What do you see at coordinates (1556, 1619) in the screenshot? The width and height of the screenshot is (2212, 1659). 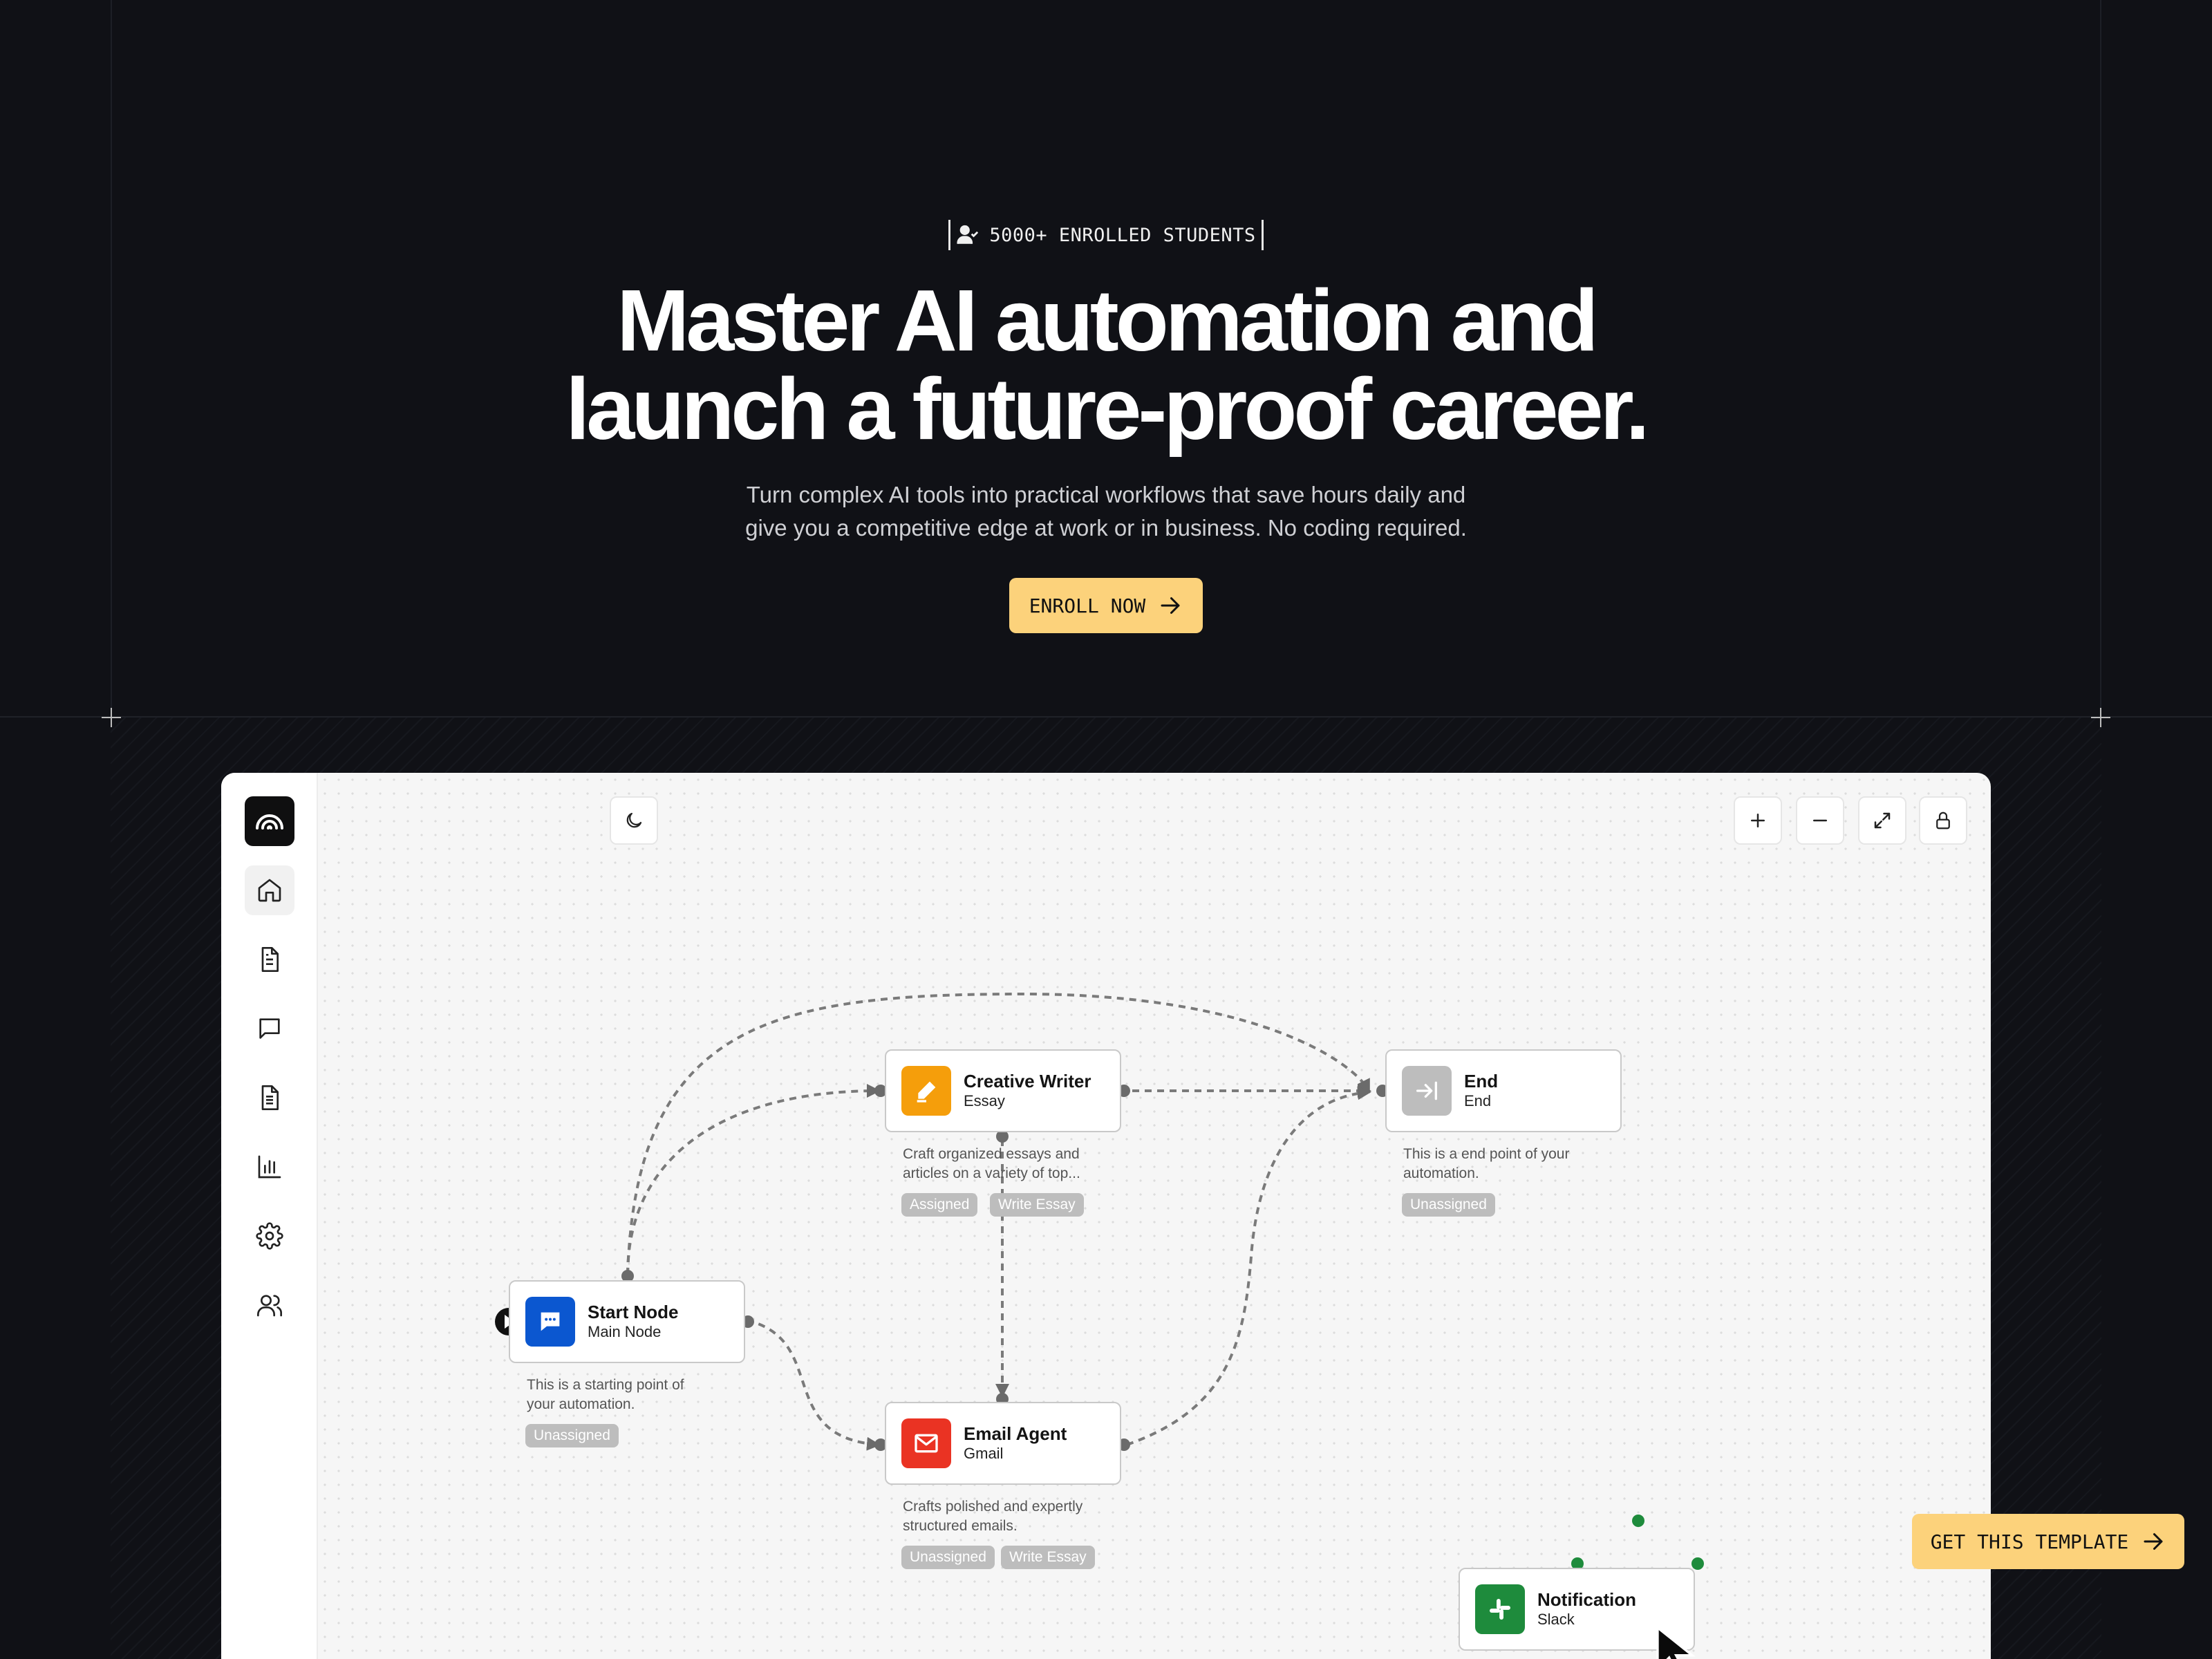 I see `node-notification-subtitle: Slack` at bounding box center [1556, 1619].